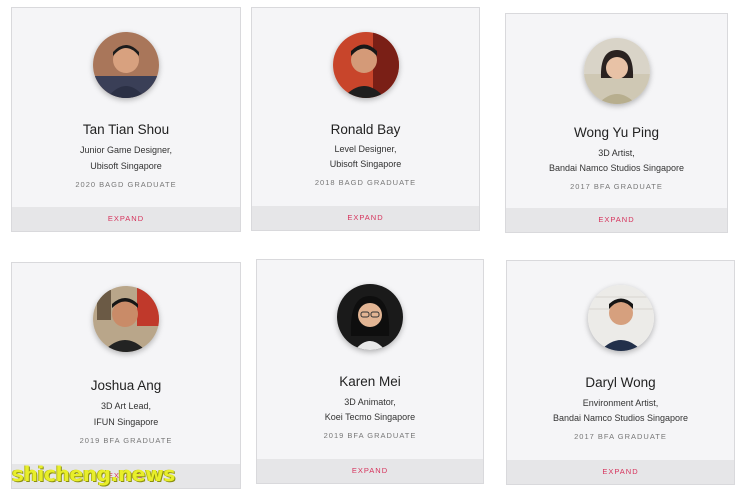  Describe the element at coordinates (126, 184) in the screenshot. I see `graduate-label: 2020 BAGD GRADUATE` at that location.